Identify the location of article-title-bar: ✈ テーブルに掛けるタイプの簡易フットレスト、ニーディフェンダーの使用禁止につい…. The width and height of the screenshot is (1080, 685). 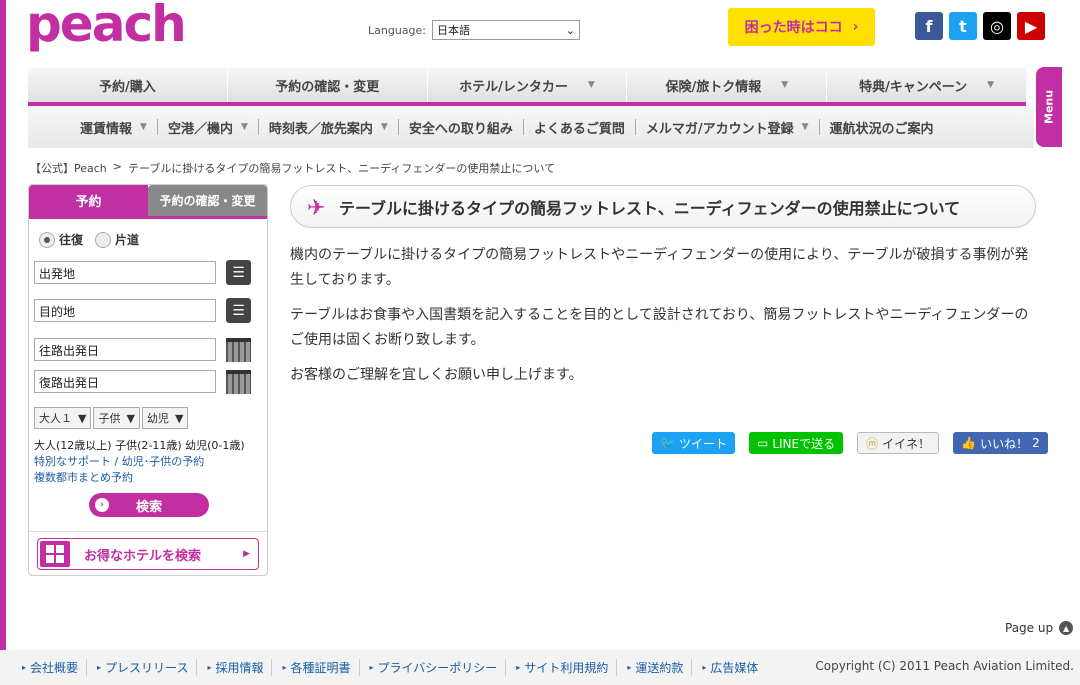
(663, 206).